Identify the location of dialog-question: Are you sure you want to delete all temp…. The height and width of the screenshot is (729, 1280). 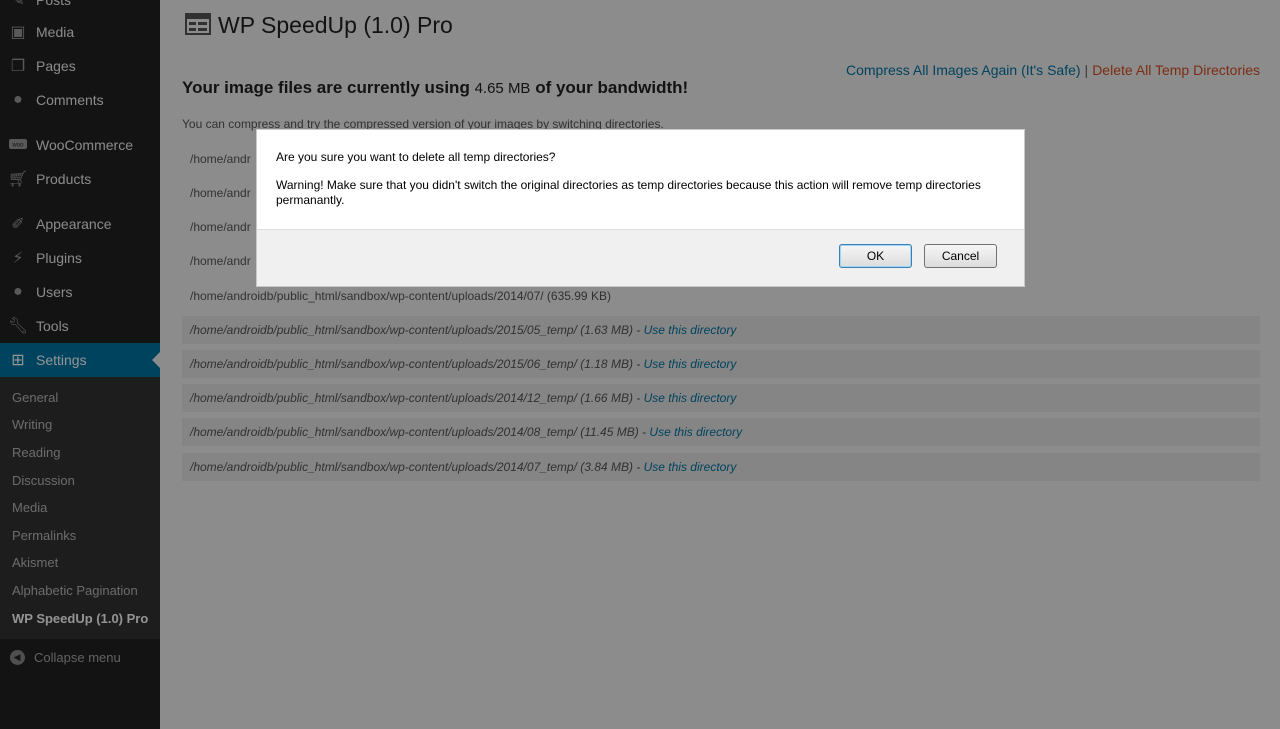
(416, 157).